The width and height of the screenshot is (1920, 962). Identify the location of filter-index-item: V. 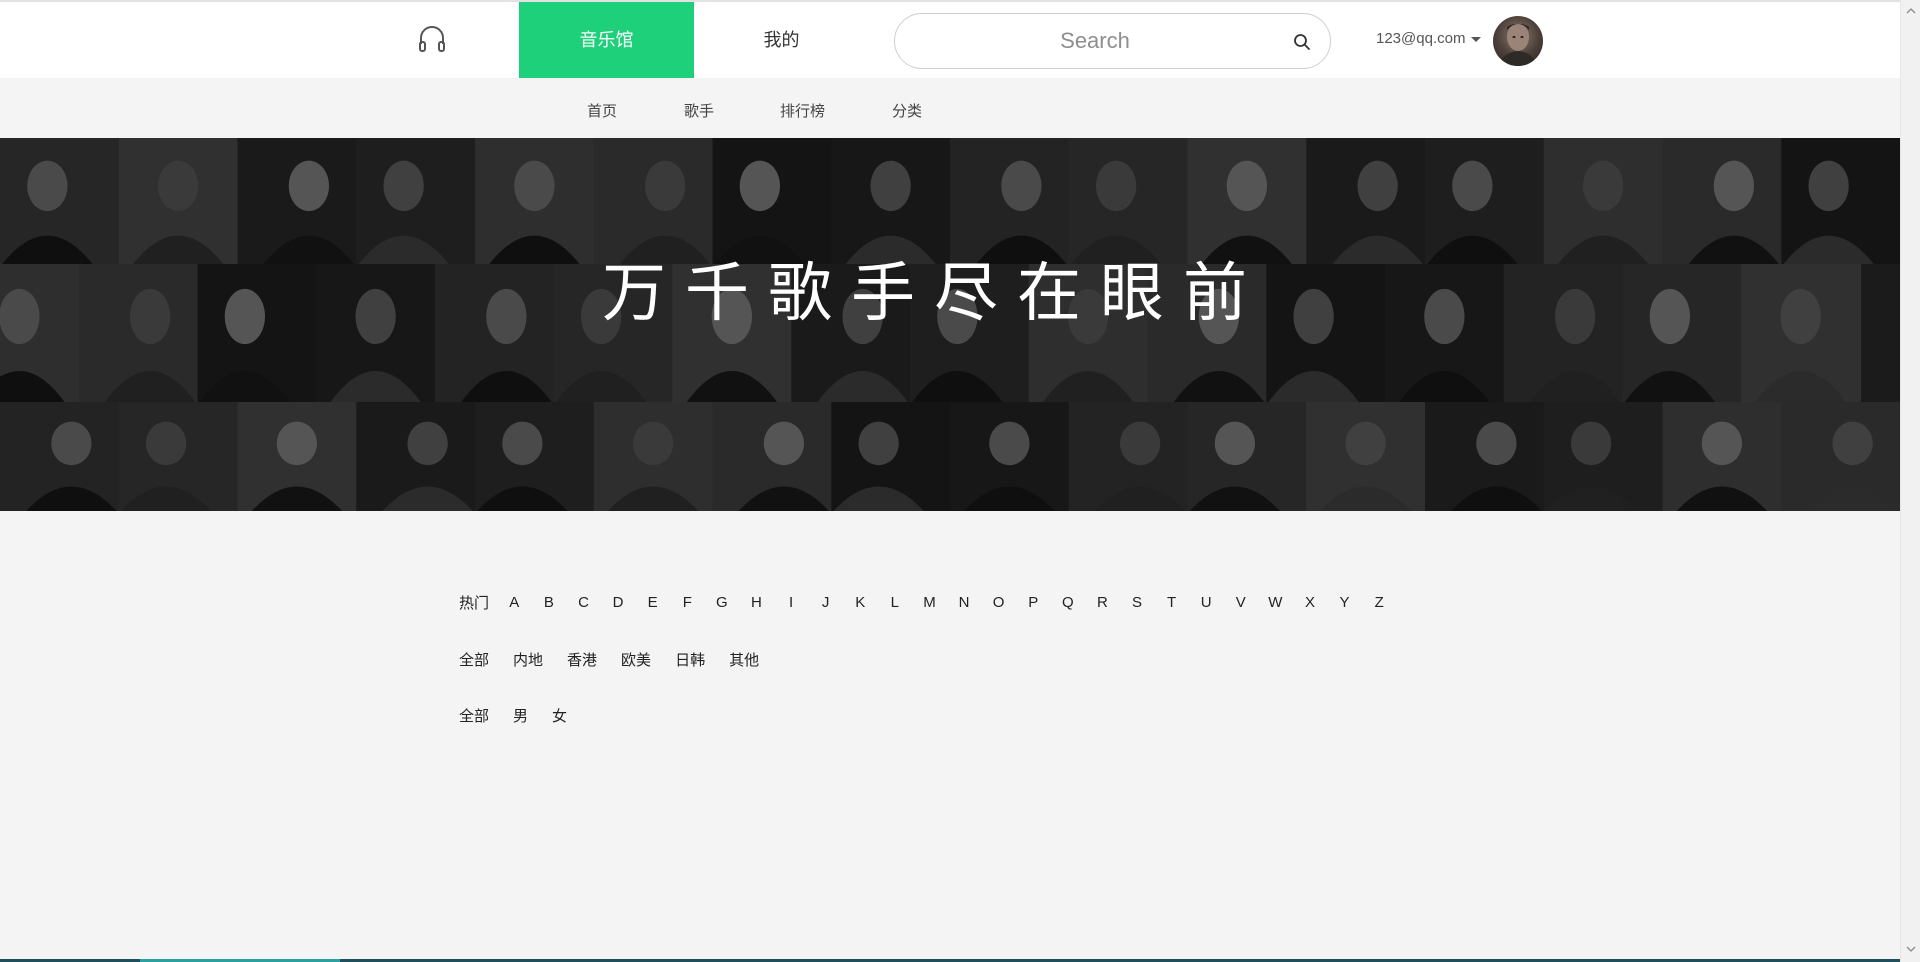
(1240, 602).